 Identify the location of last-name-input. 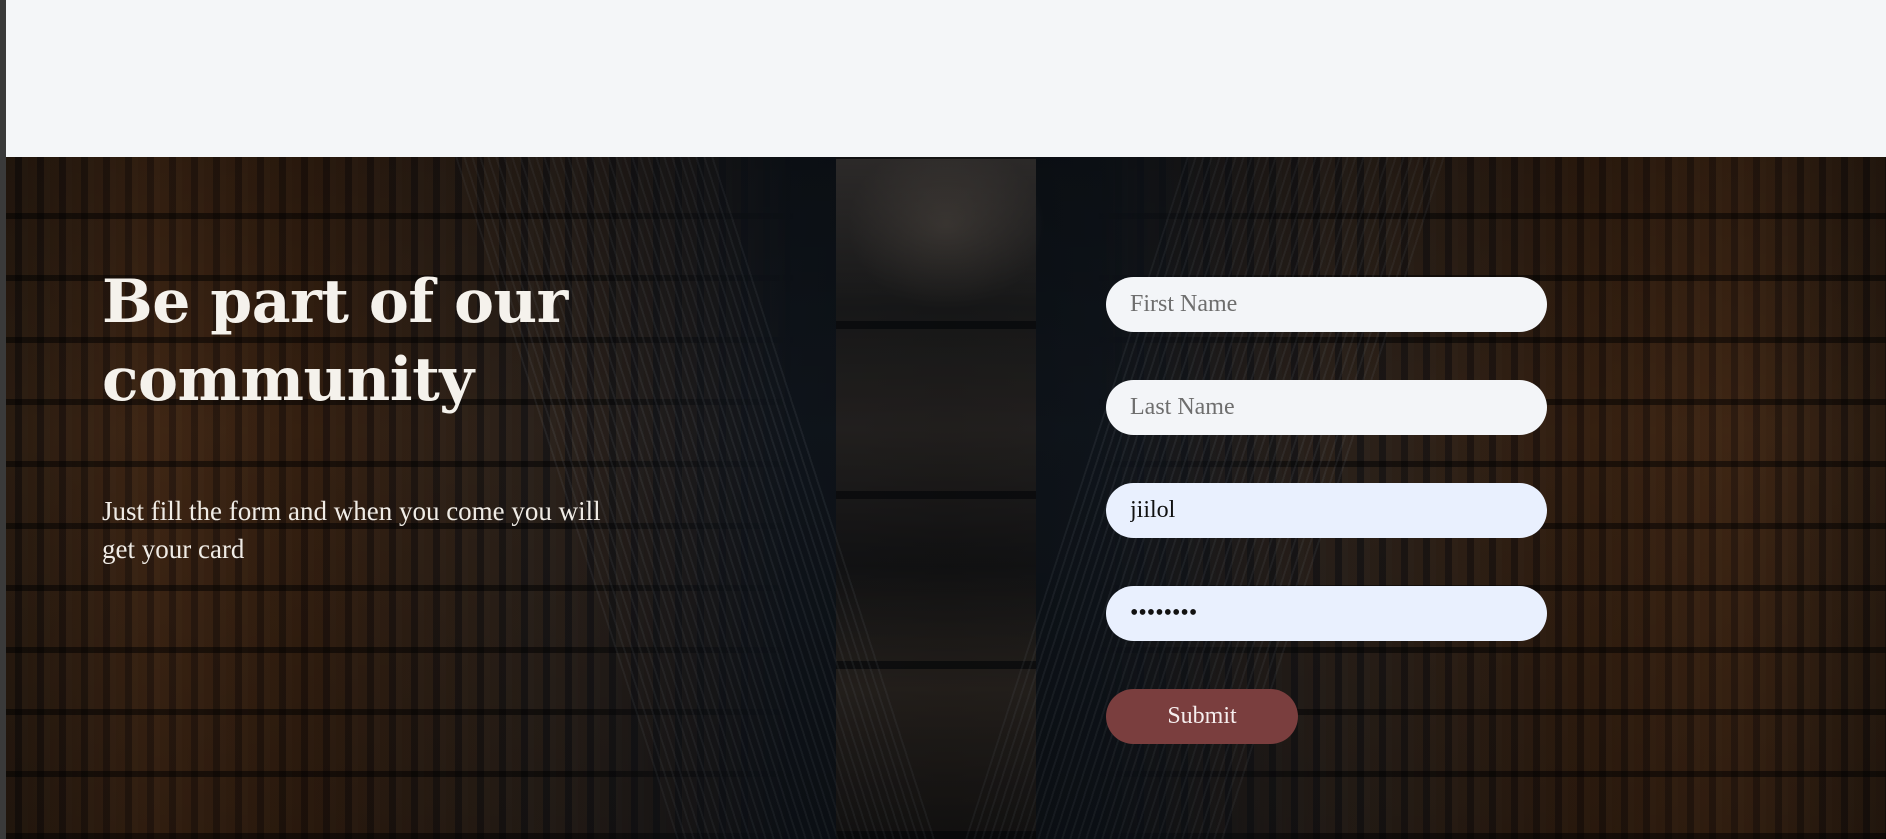
(1326, 407).